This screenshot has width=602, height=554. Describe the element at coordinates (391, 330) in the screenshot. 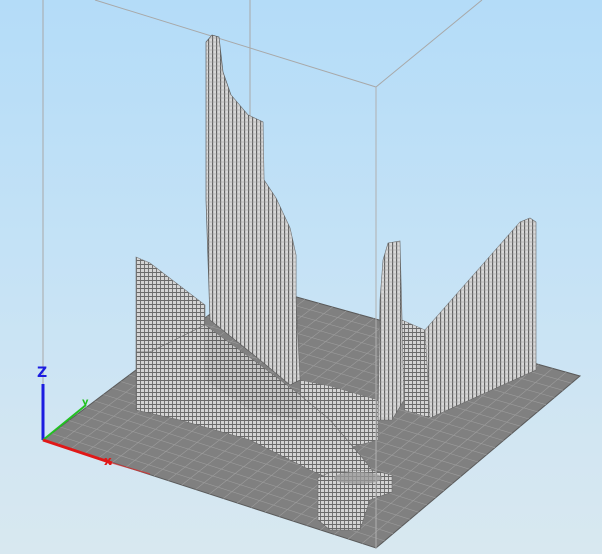

I see `model-right-tower` at that location.